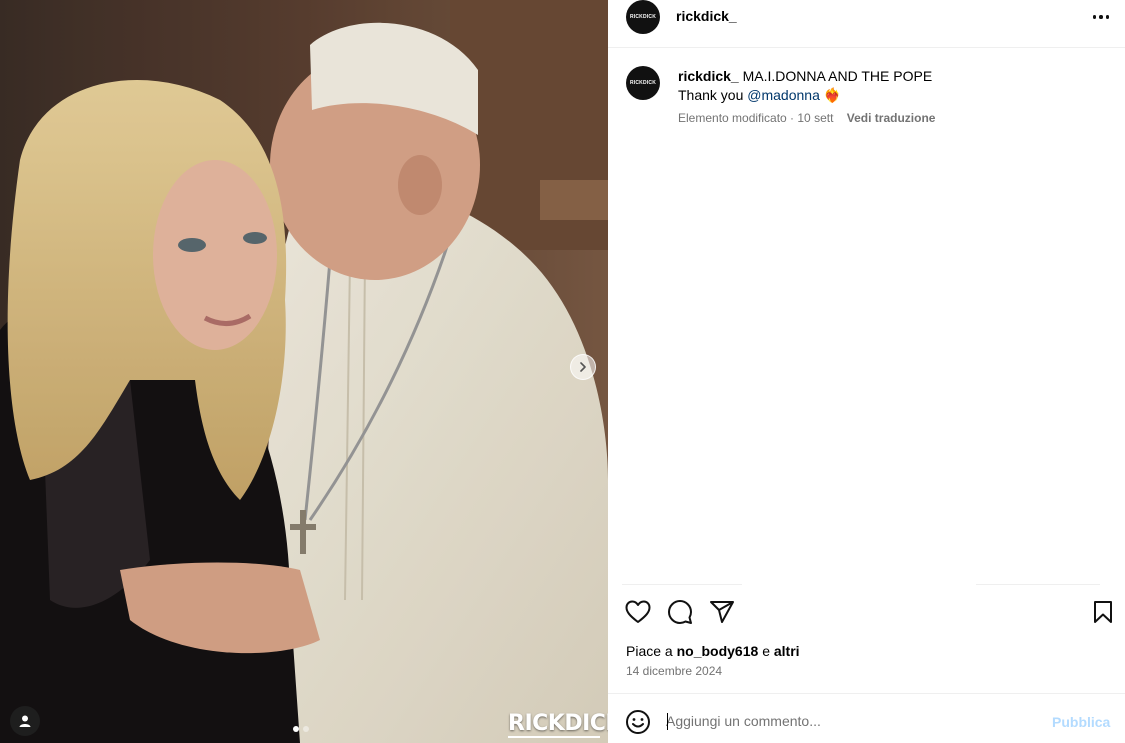 Image resolution: width=1125 pixels, height=743 pixels. What do you see at coordinates (783, 95) in the screenshot?
I see `caption-mention-link: @madonna` at bounding box center [783, 95].